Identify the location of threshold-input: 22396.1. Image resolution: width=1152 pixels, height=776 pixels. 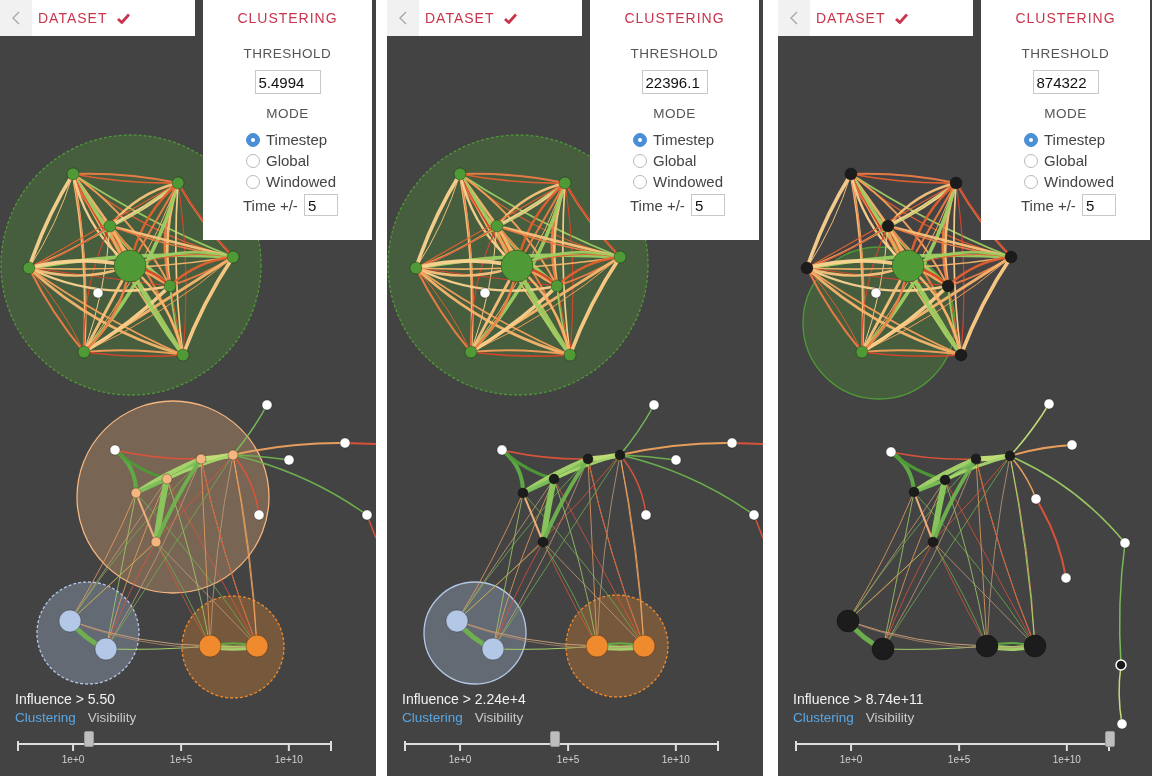
(674, 82).